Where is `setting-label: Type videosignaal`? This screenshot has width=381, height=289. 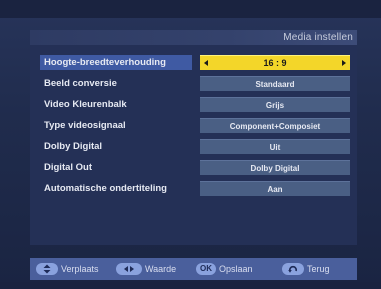 setting-label: Type videosignaal is located at coordinates (85, 125).